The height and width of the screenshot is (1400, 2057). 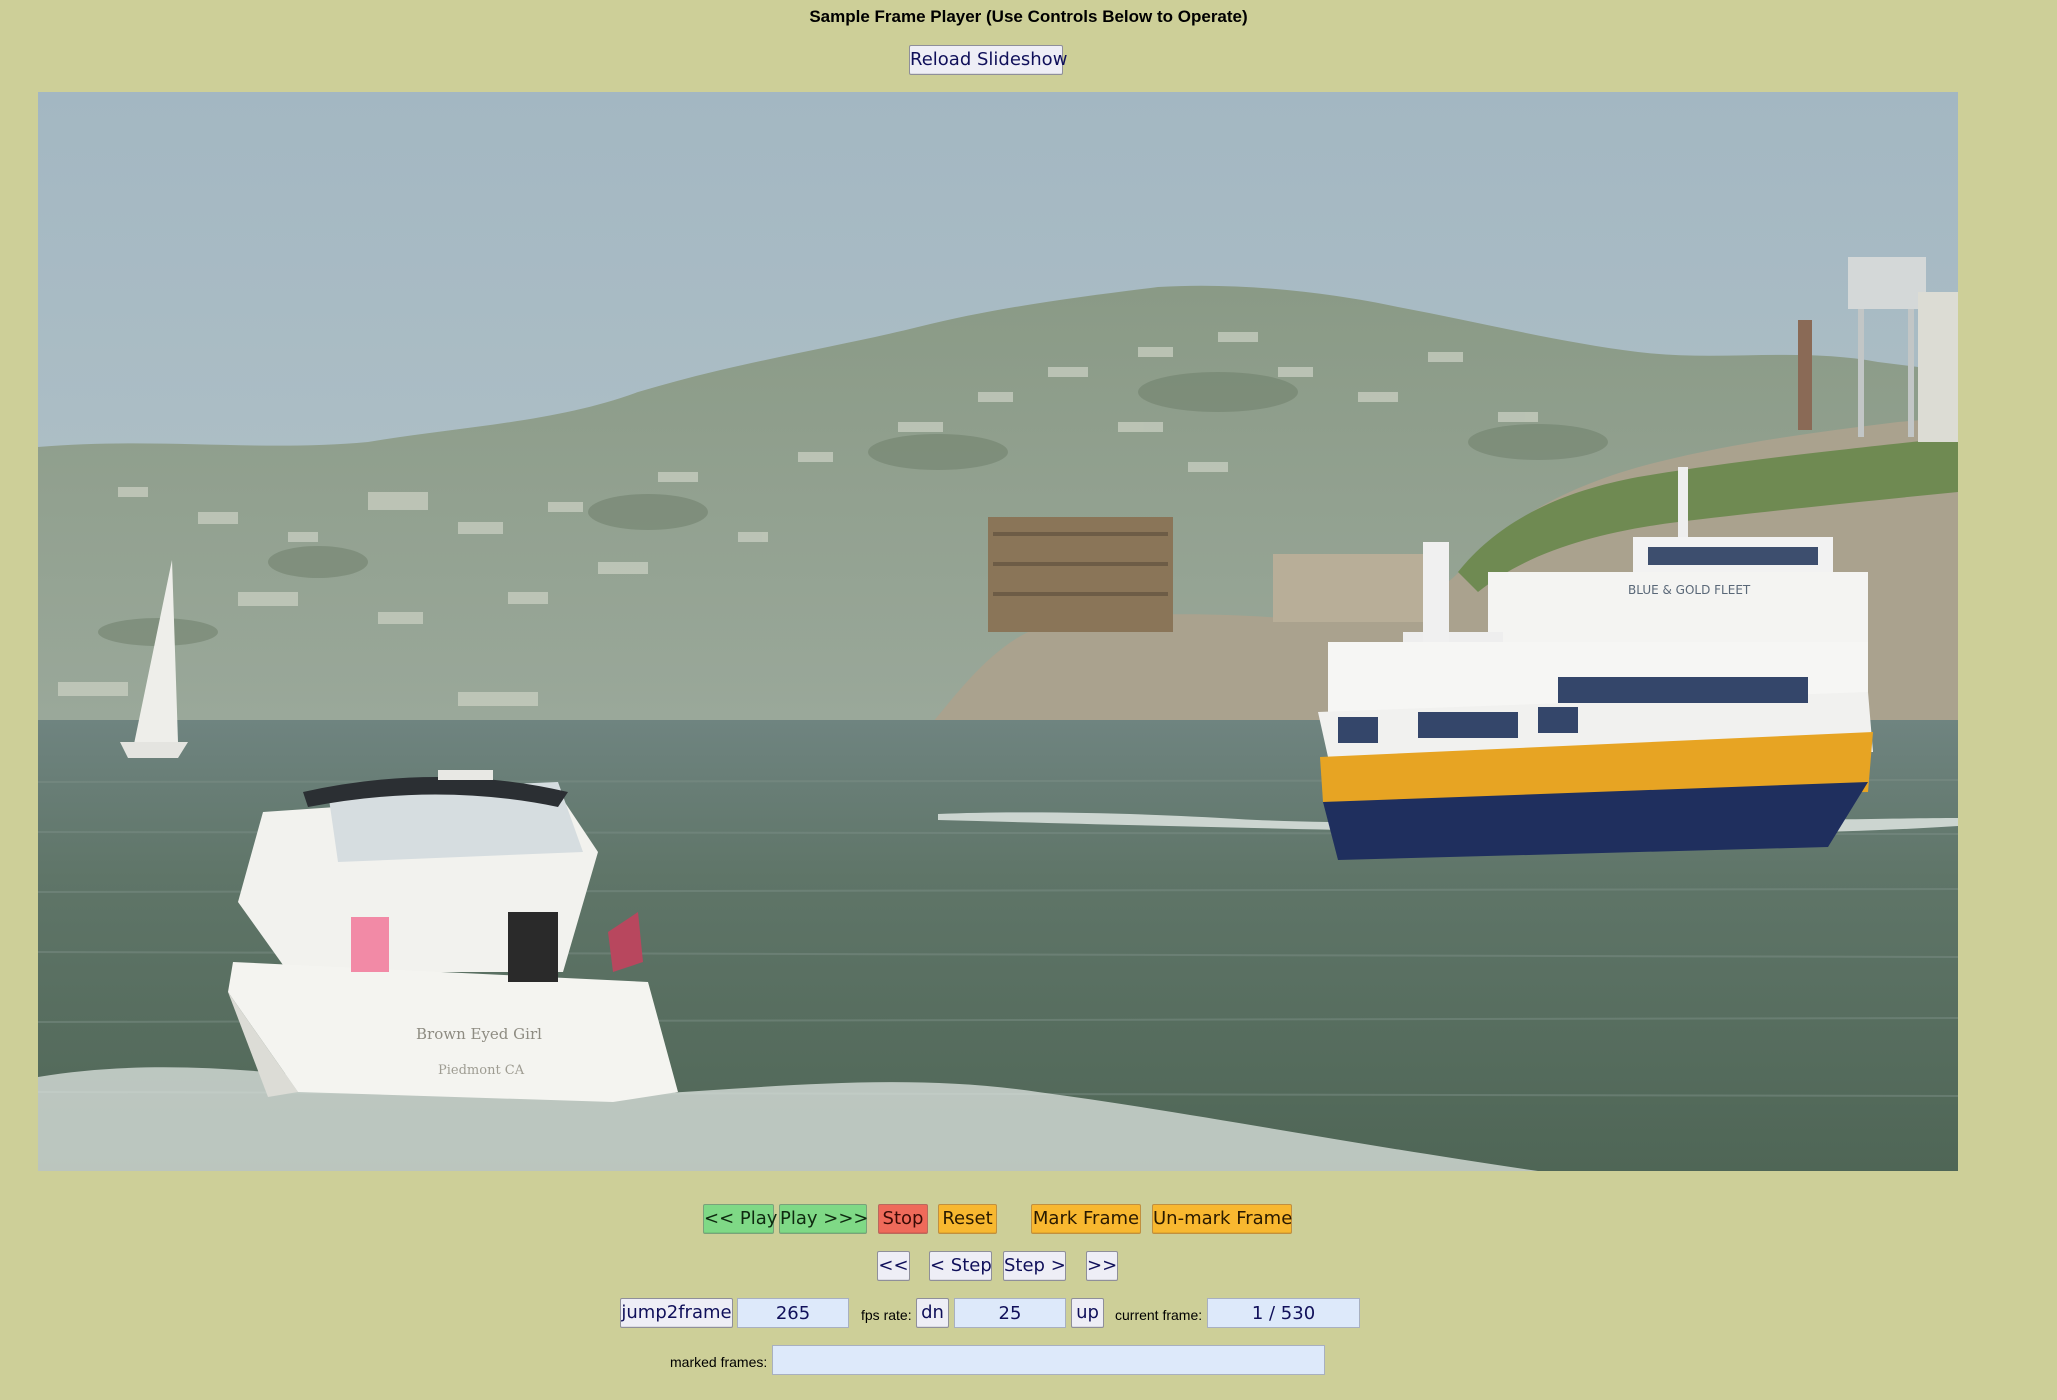 What do you see at coordinates (719, 1362) in the screenshot?
I see `marked-frames-label: marked frames:` at bounding box center [719, 1362].